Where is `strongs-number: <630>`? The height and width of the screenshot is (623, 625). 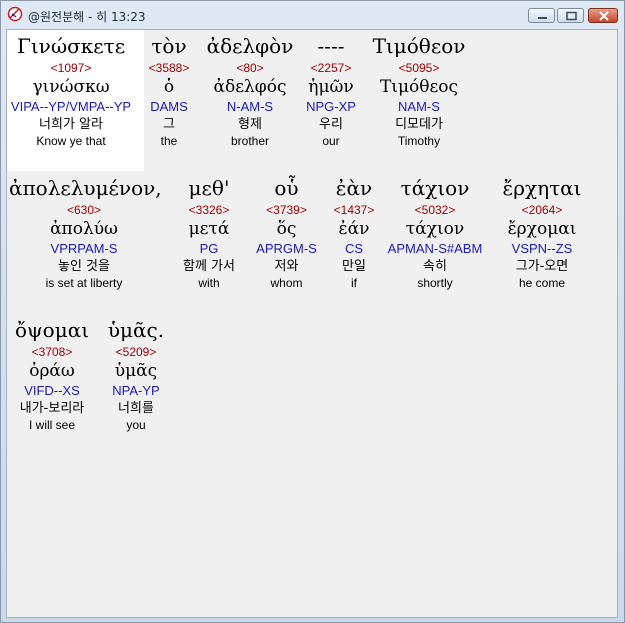 strongs-number: <630> is located at coordinates (84, 210).